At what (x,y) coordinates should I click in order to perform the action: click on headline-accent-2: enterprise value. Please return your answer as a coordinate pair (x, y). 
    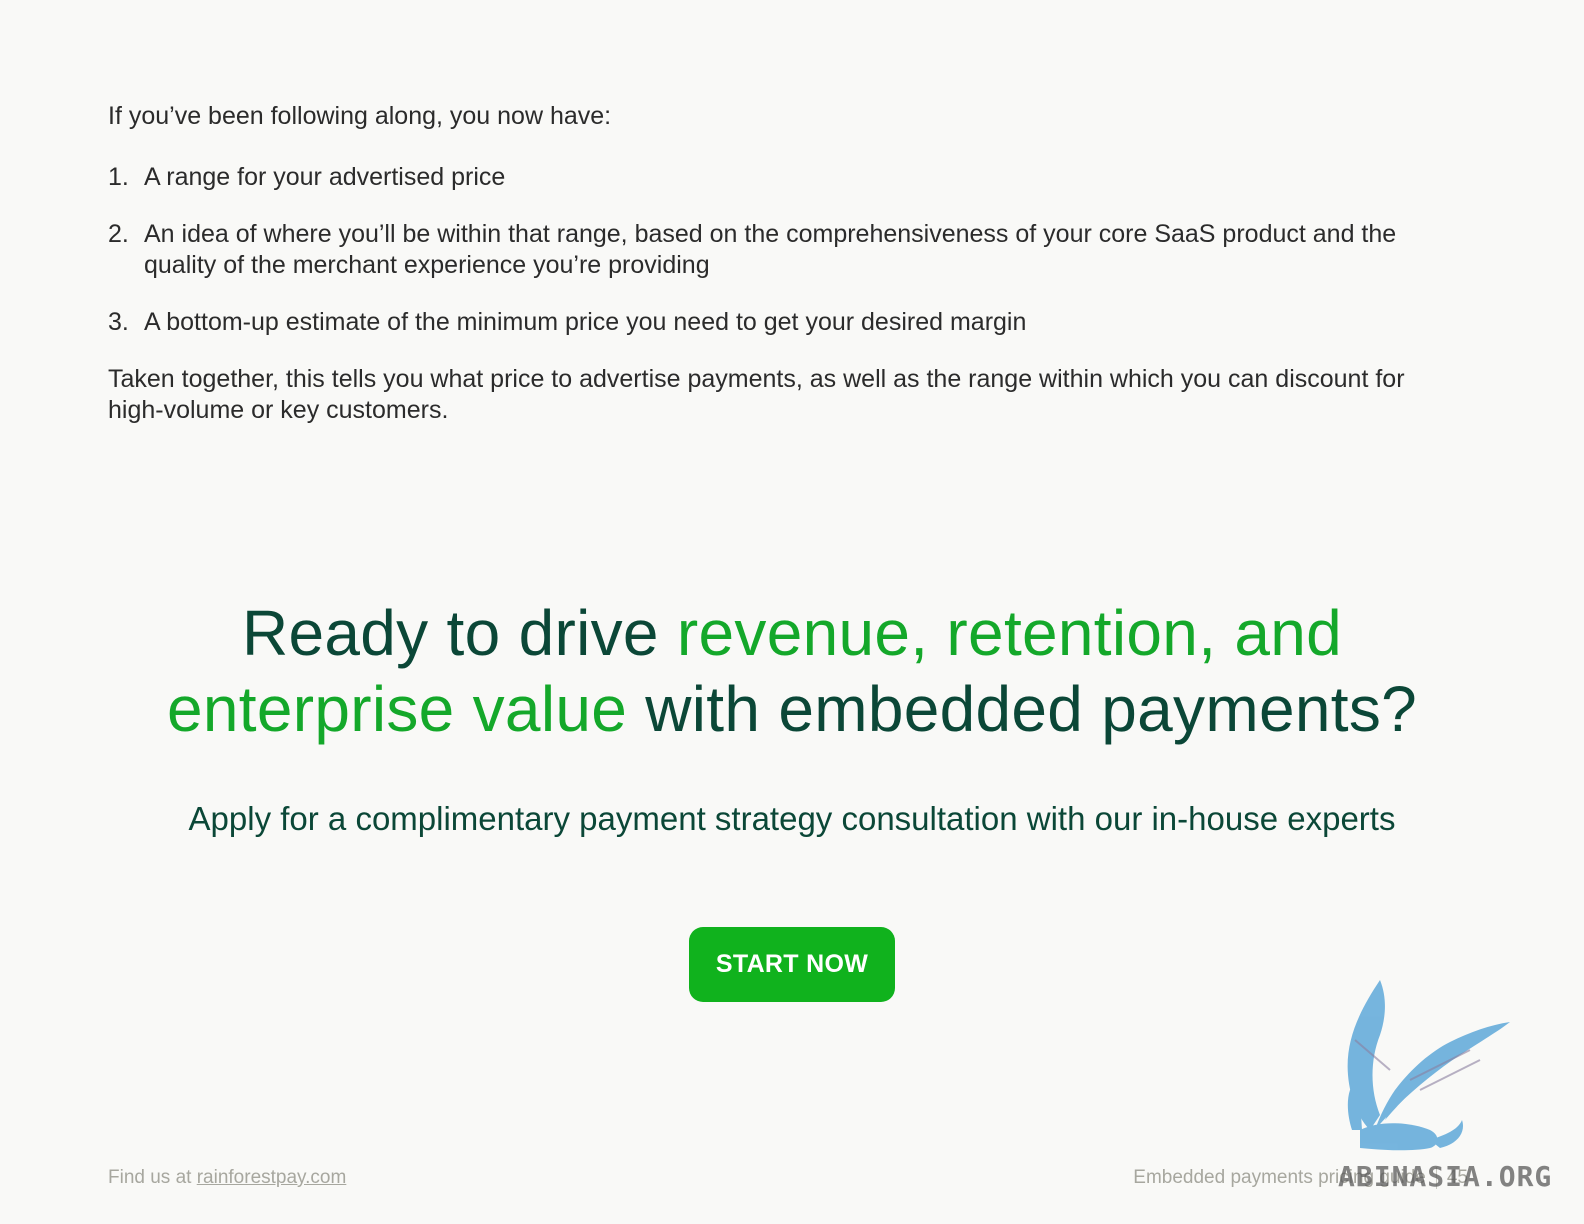
    Looking at the image, I should click on (397, 709).